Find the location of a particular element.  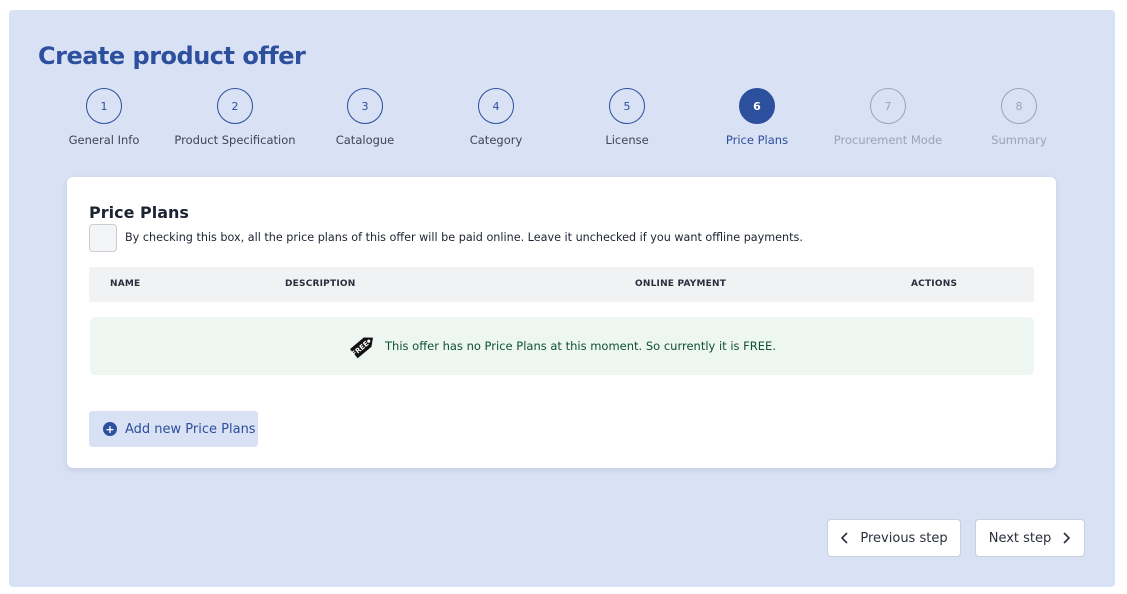

step-number: 5 is located at coordinates (627, 106).